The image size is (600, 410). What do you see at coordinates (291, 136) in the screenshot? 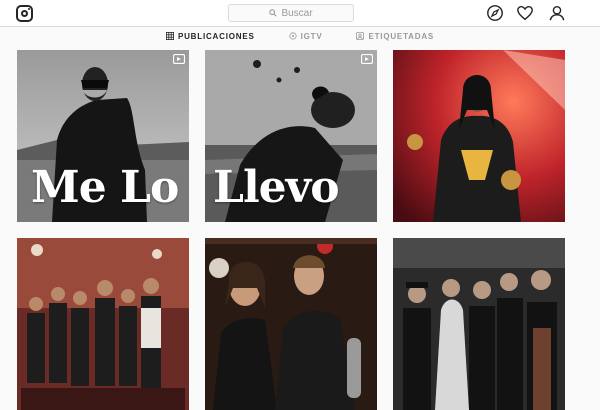
I see `post-tile: Llevo` at bounding box center [291, 136].